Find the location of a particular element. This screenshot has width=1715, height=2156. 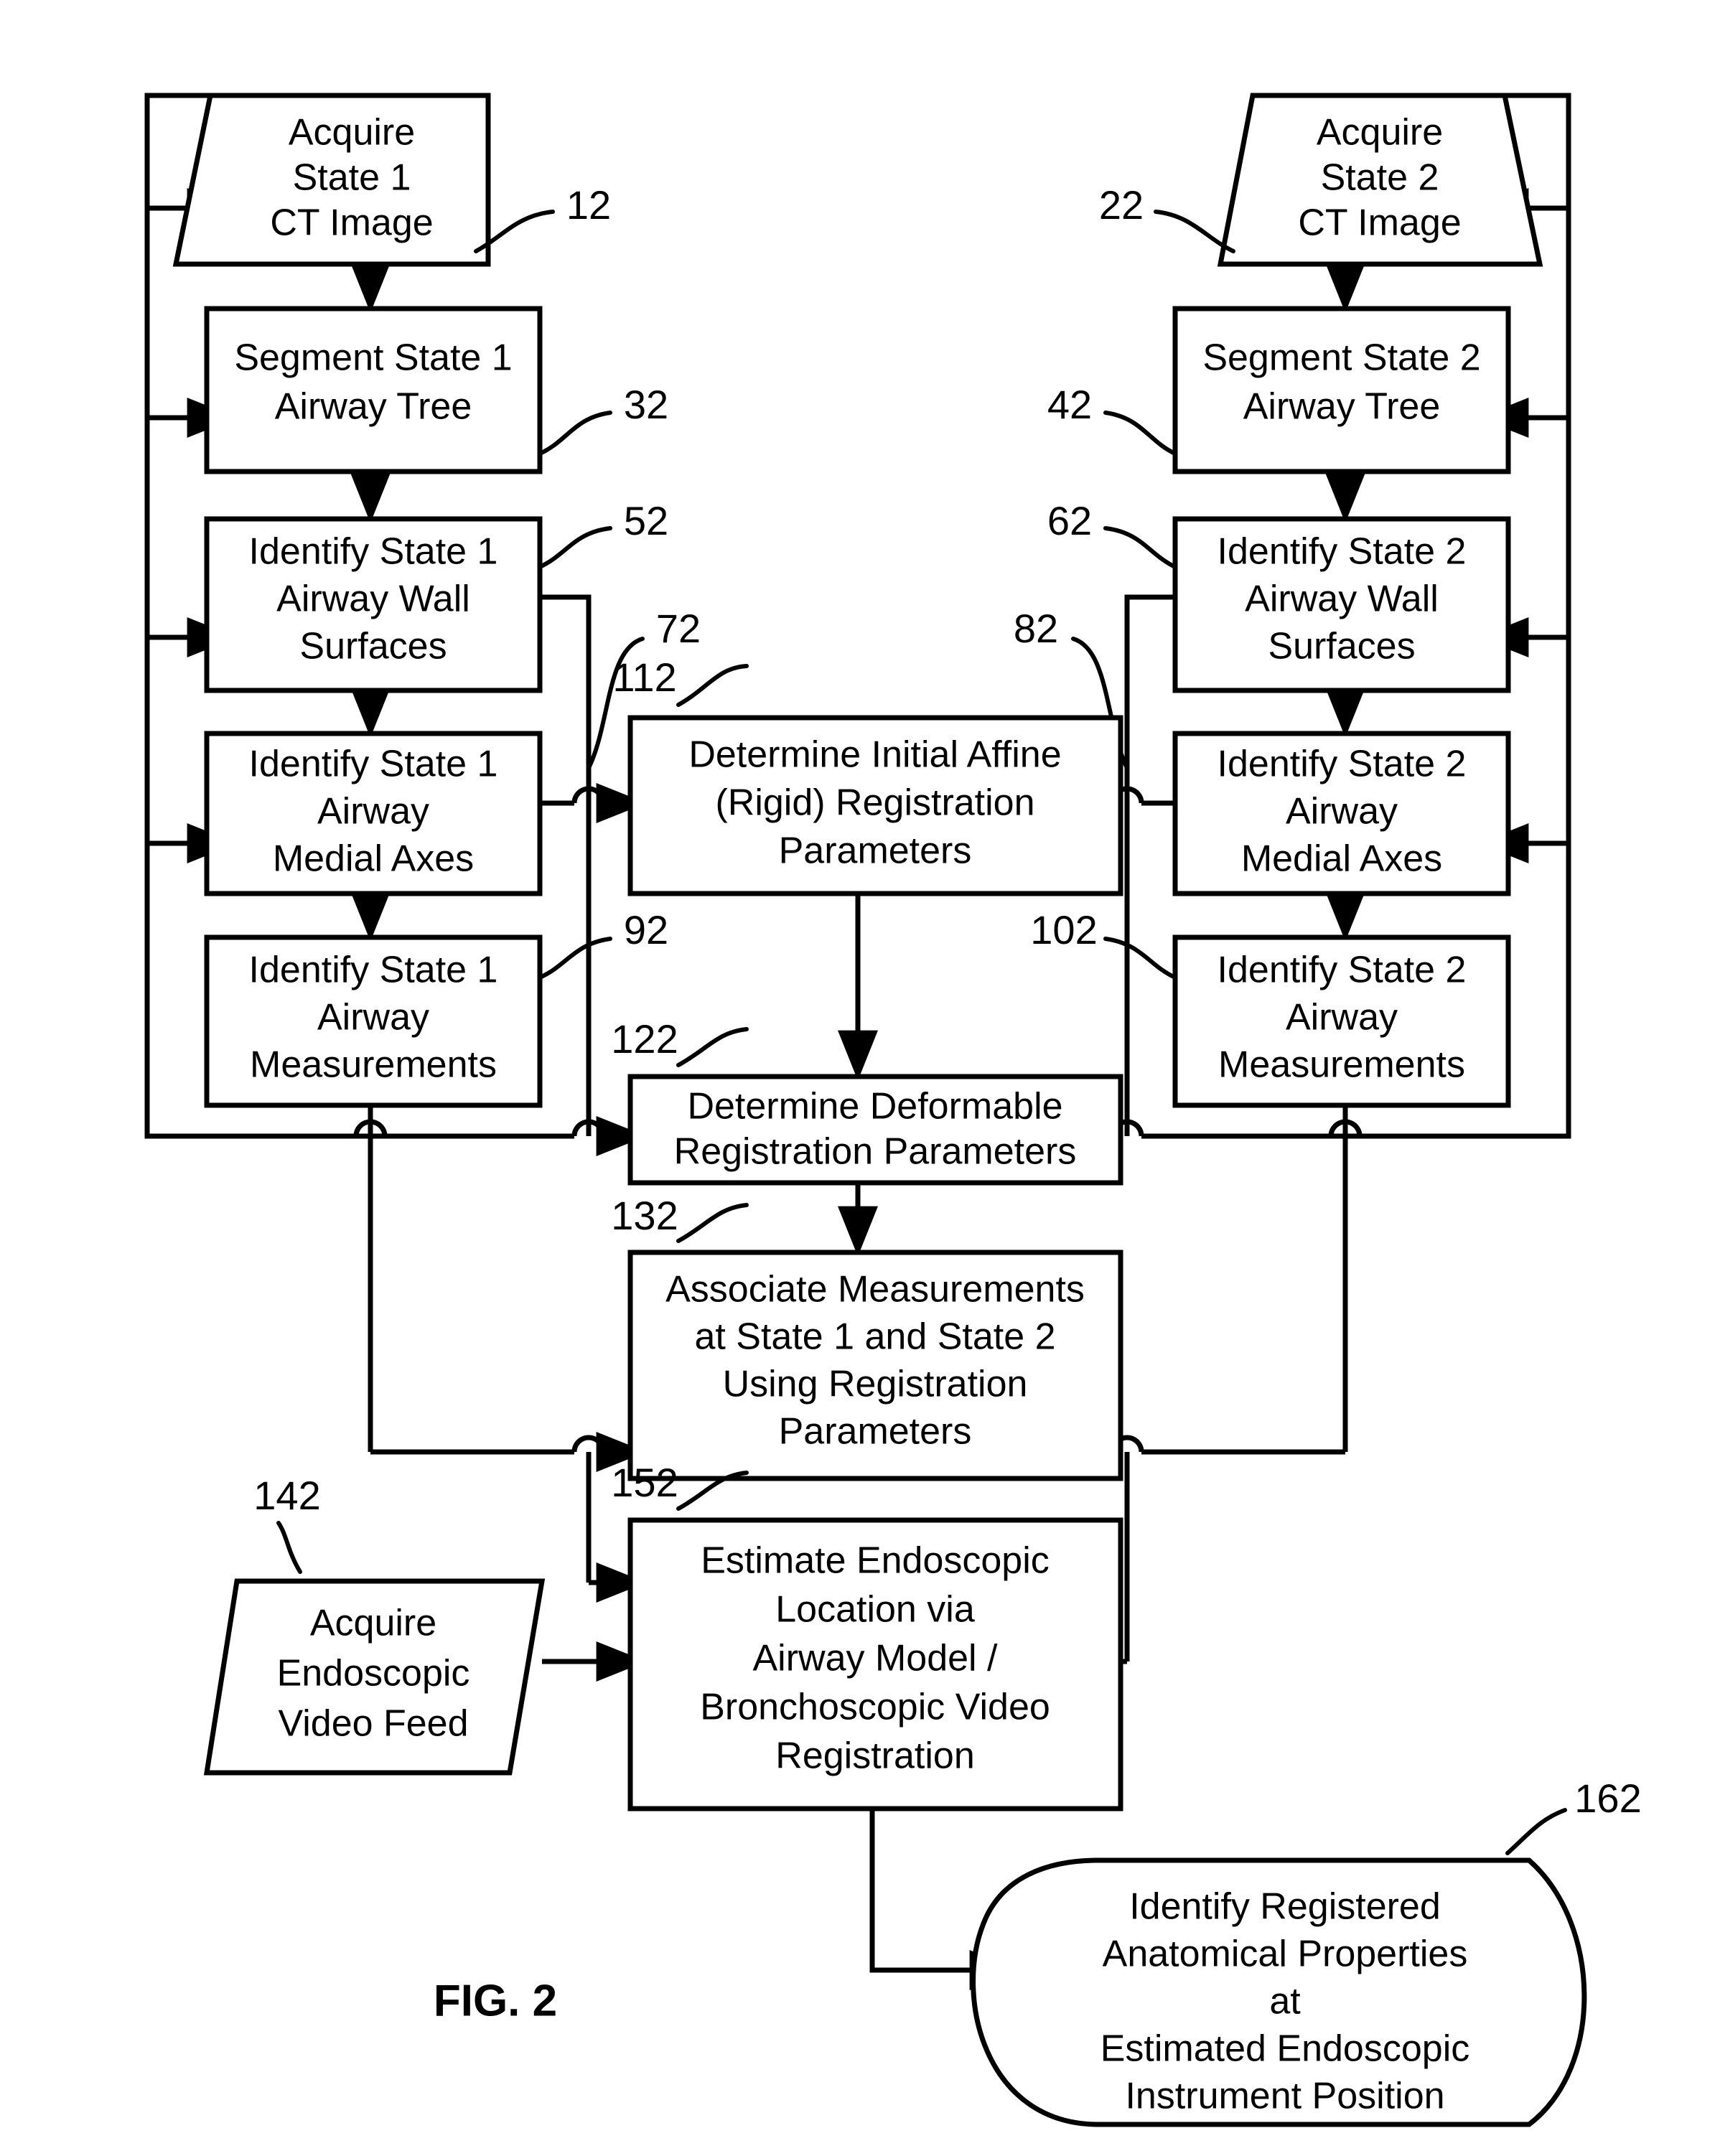

node-acquire-state1: Acquire State 1 CT Image is located at coordinates (331, 180).